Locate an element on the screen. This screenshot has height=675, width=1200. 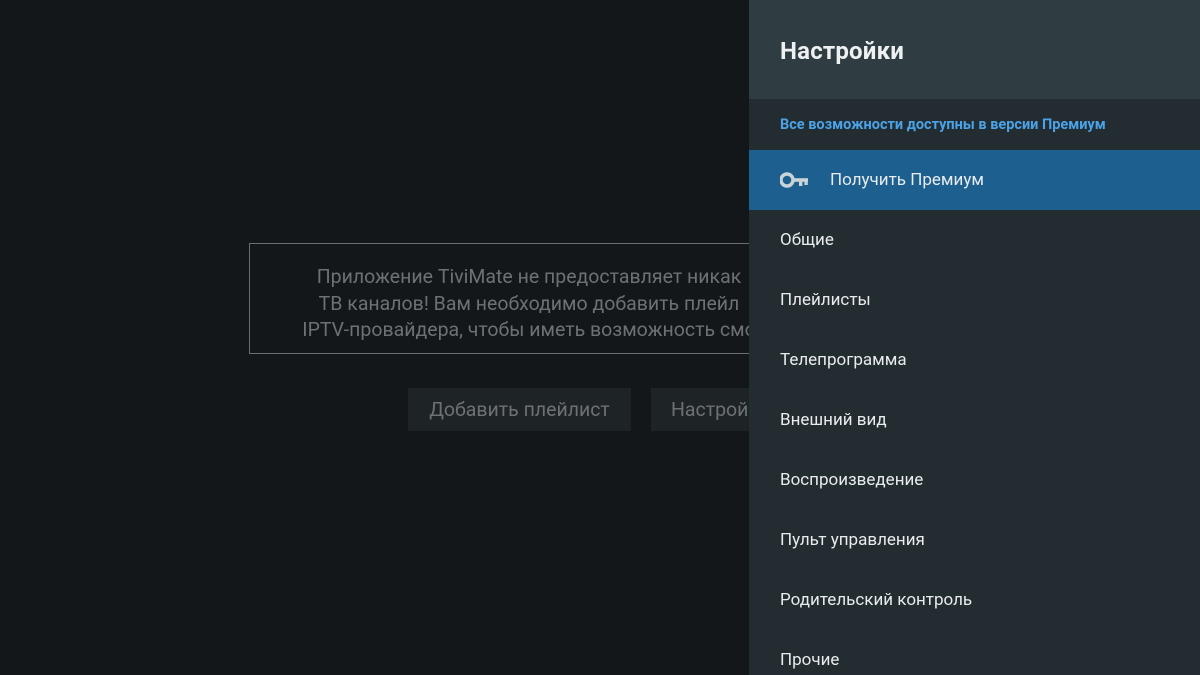
menu-item-label: Пульт управления is located at coordinates (852, 540).